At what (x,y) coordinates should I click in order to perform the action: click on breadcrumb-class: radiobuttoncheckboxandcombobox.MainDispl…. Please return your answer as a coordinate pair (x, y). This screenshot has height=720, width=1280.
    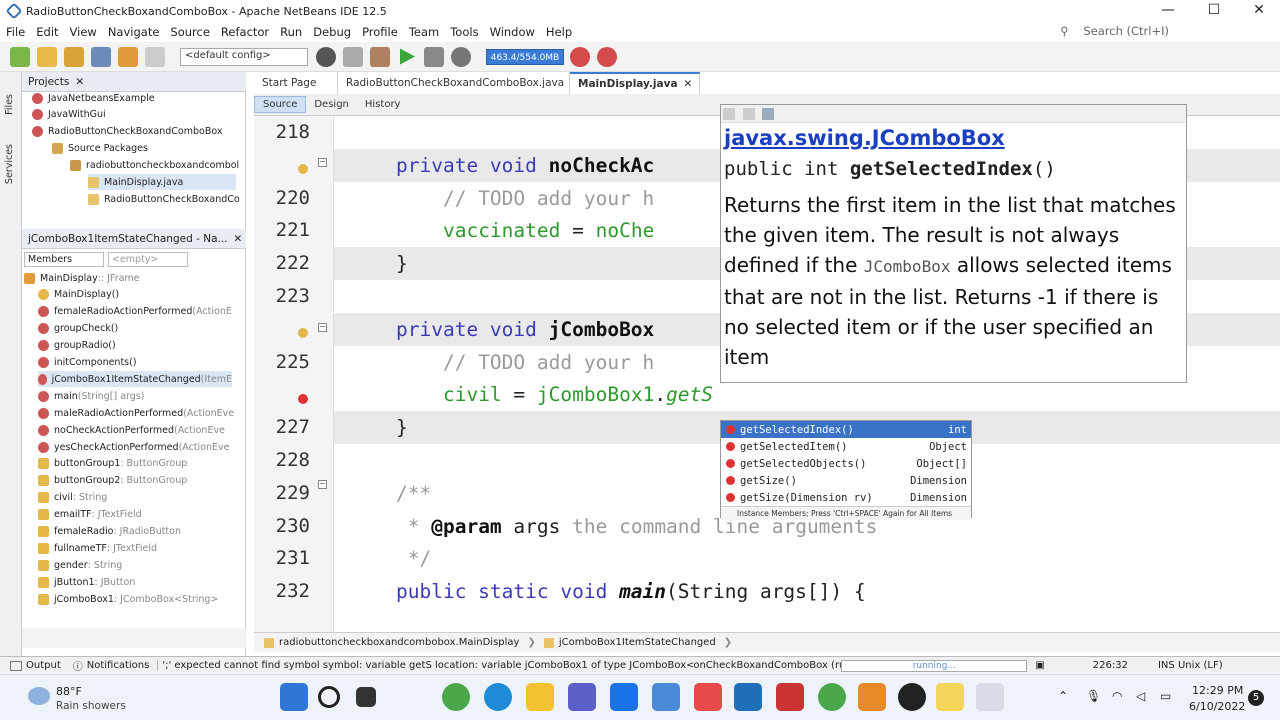
    Looking at the image, I should click on (399, 642).